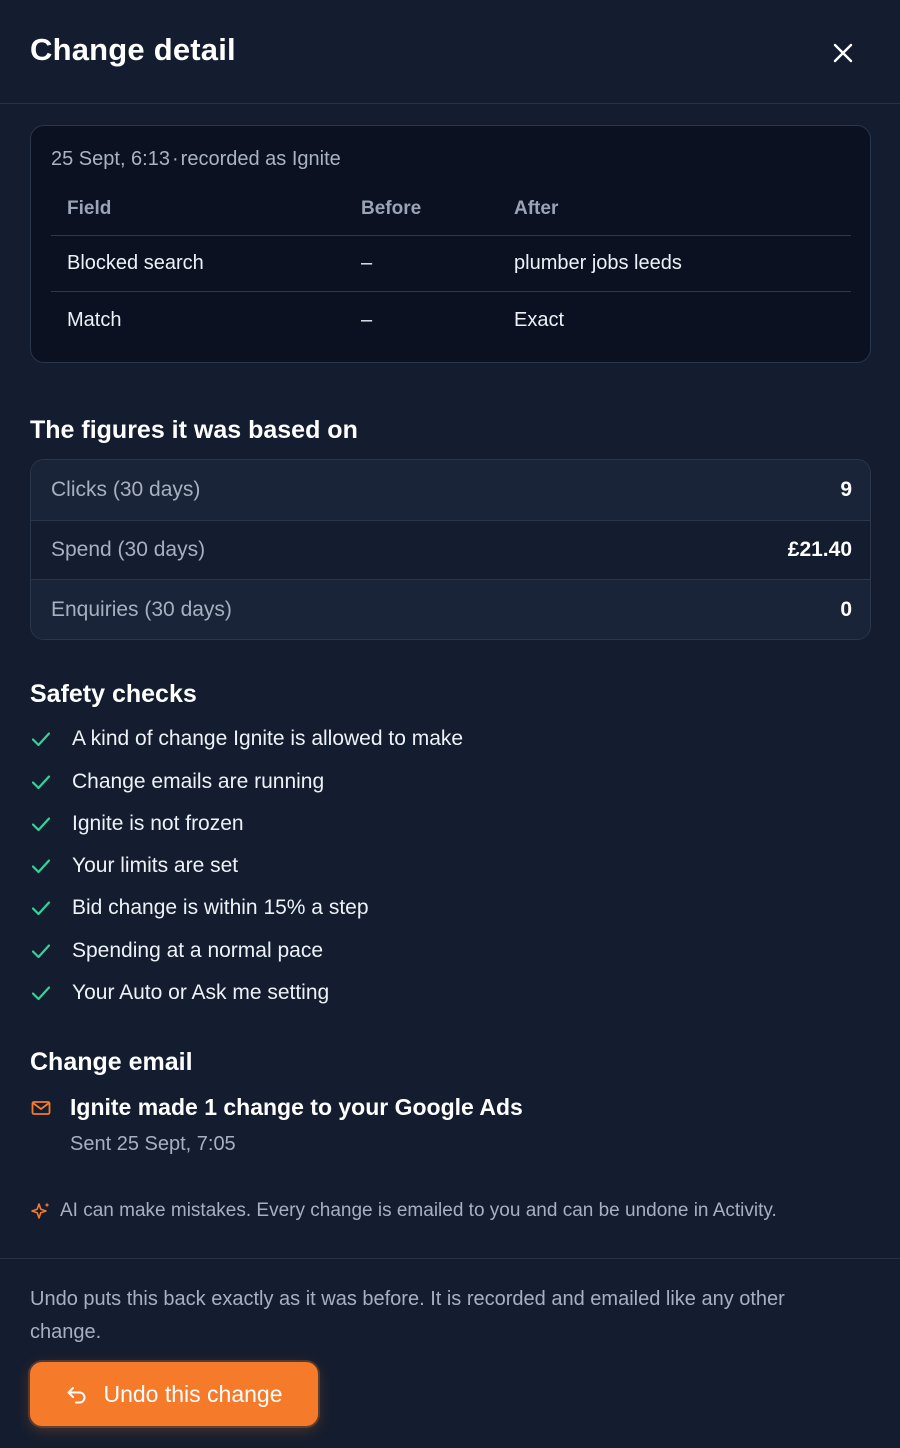 The width and height of the screenshot is (900, 1448). What do you see at coordinates (536, 208) in the screenshot?
I see `column-header-after: After` at bounding box center [536, 208].